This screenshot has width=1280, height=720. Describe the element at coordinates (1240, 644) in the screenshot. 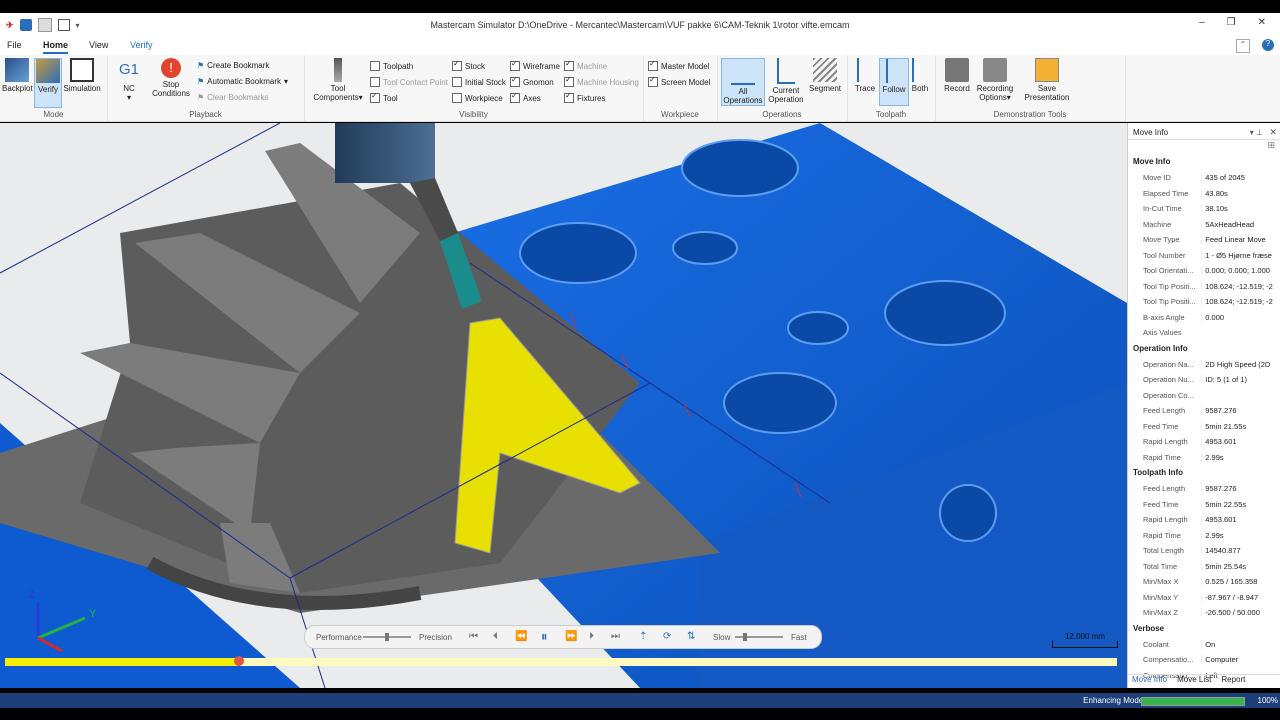

I see `property-value: On` at that location.